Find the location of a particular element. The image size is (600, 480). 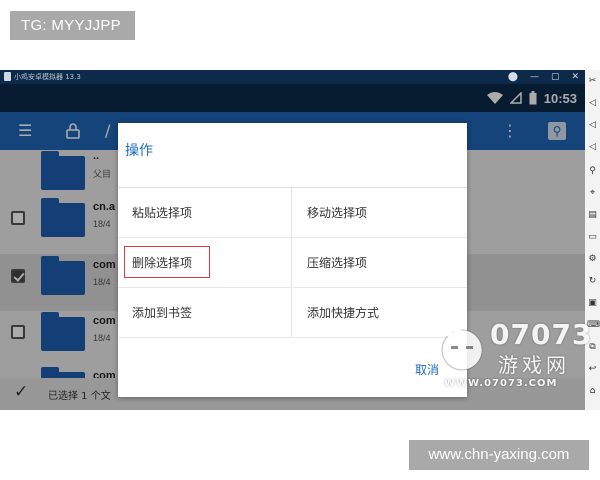

highlight-box is located at coordinates (167, 262).